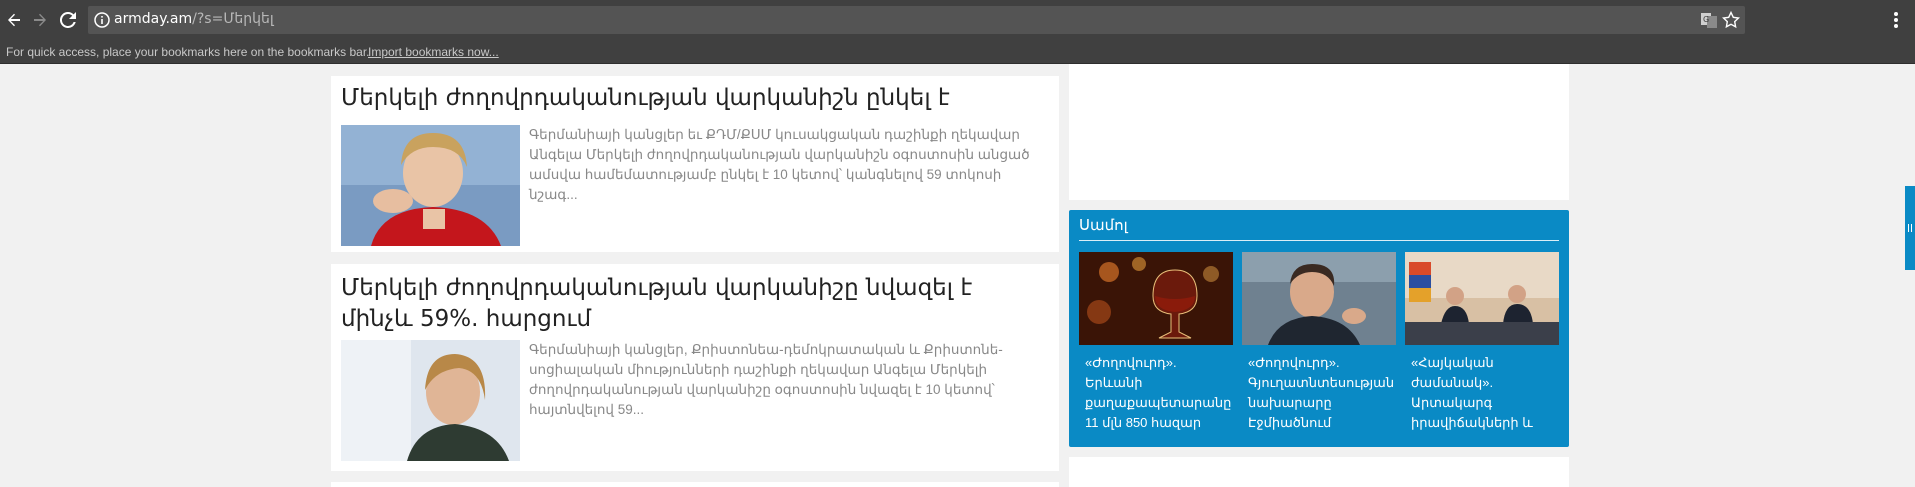 The image size is (1915, 487). I want to click on minister-photo, so click(1319, 298).